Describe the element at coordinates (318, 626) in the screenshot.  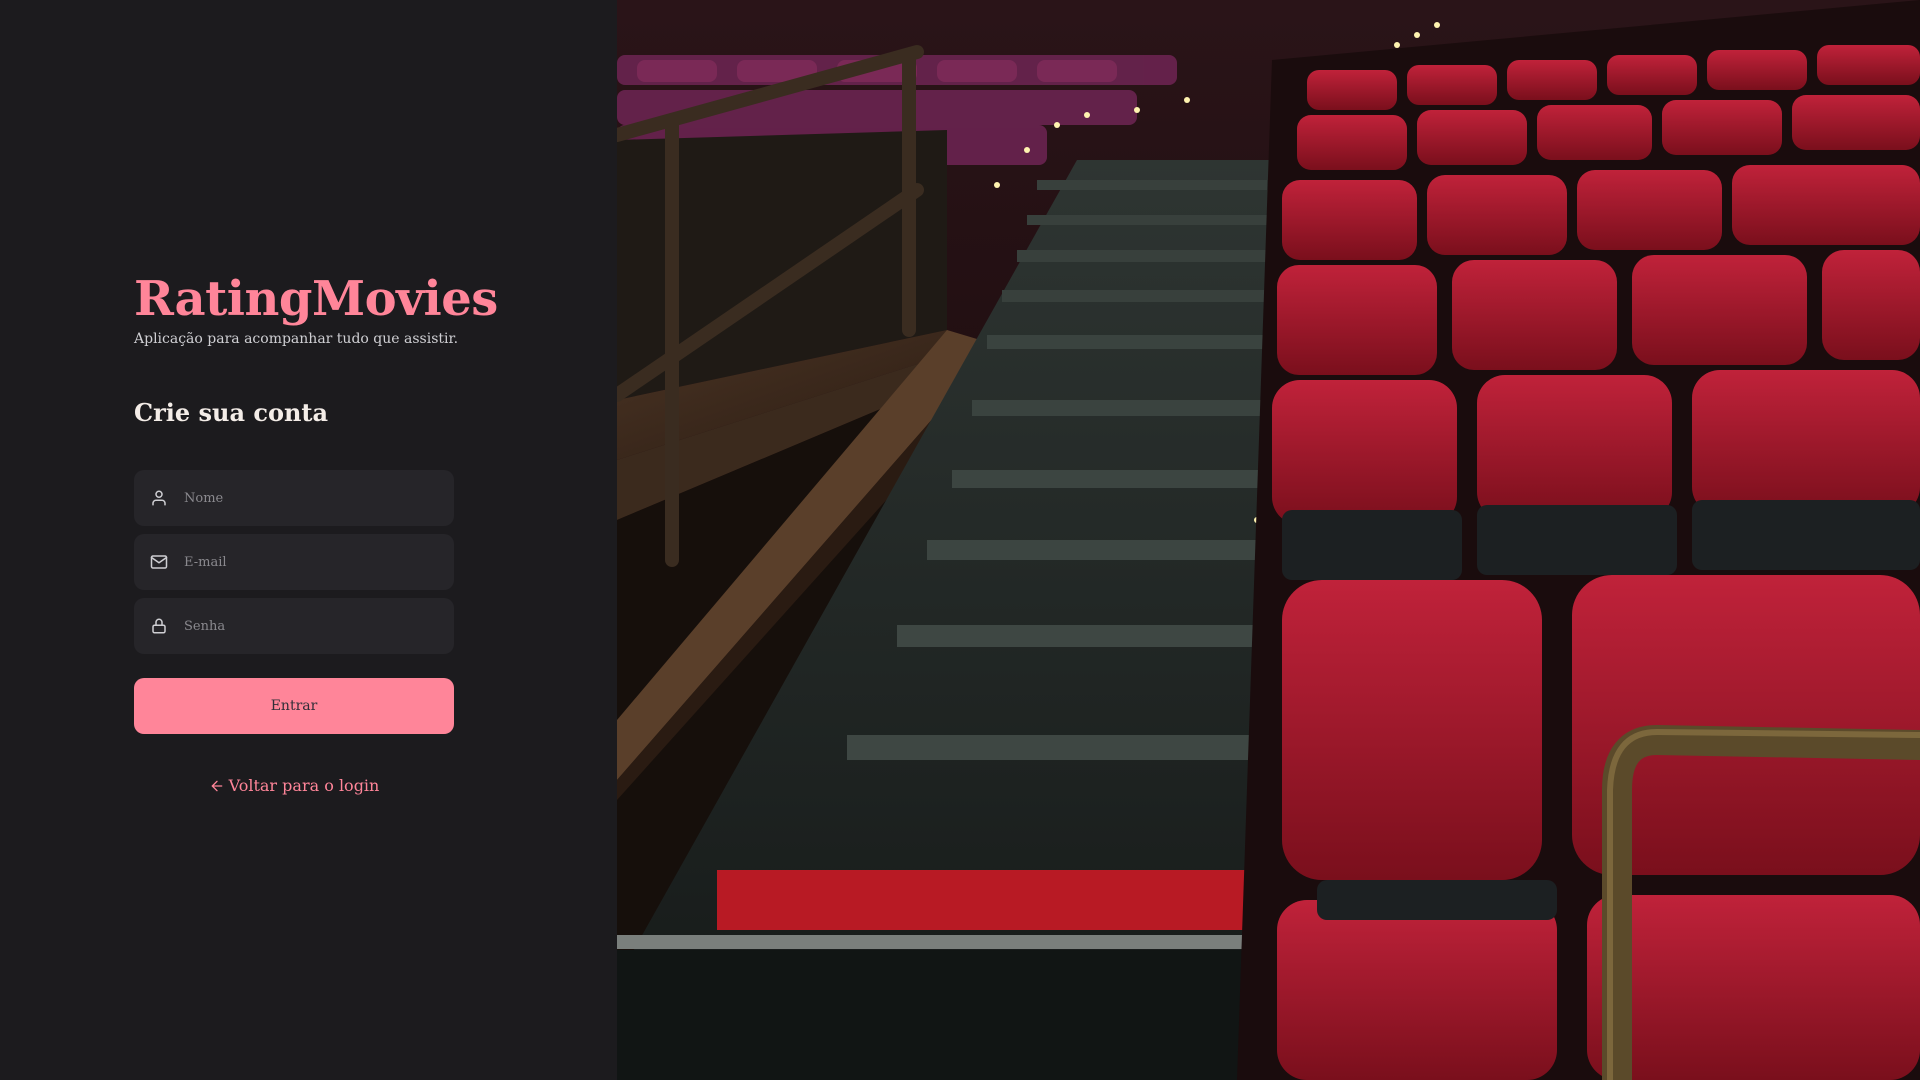
I see `password-input` at that location.